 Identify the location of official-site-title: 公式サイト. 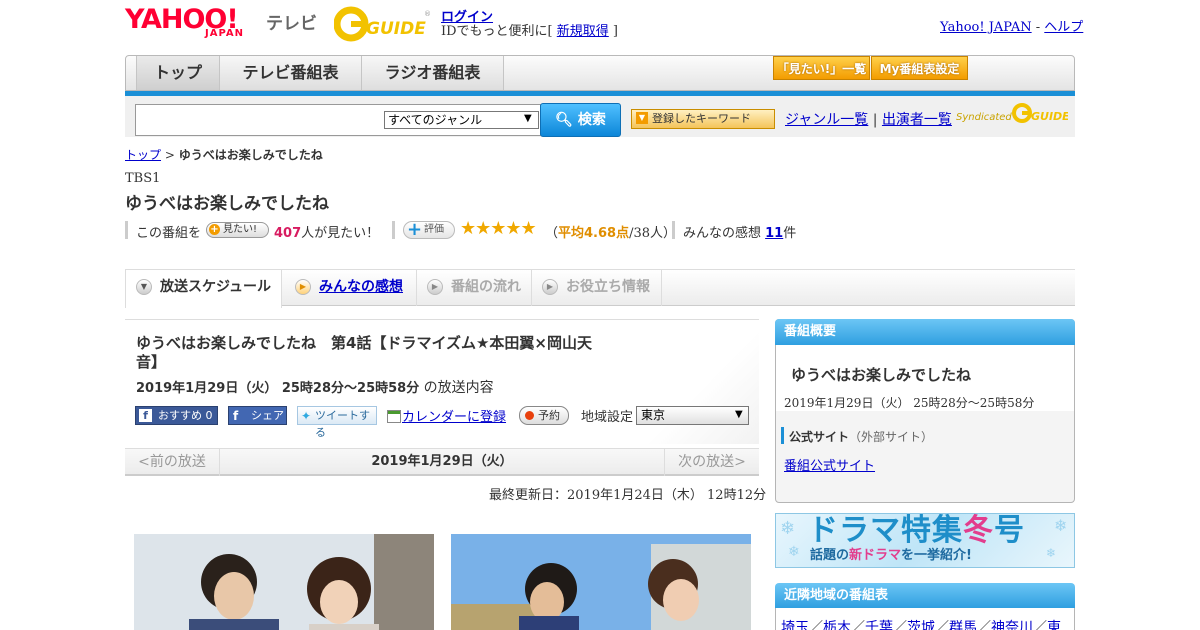
(819, 437).